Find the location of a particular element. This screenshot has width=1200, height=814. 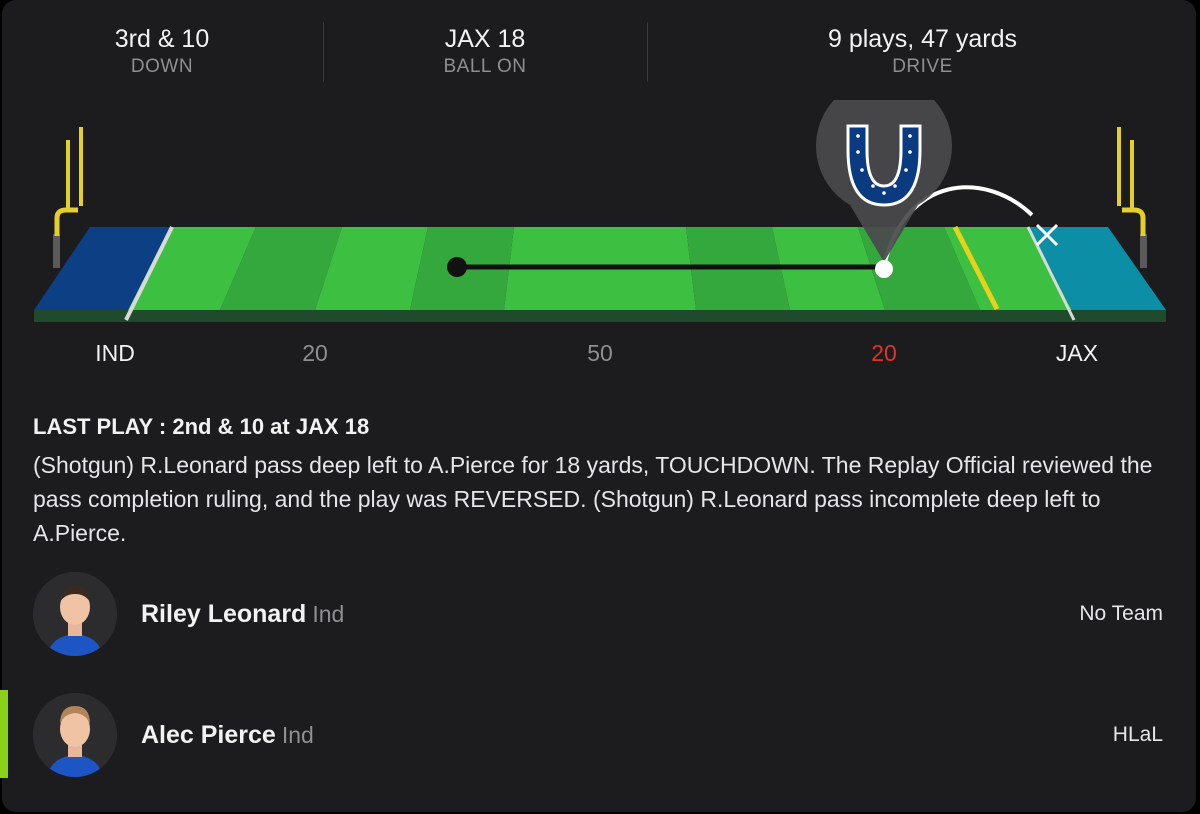

yard-label-left-20: 20 is located at coordinates (315, 353).